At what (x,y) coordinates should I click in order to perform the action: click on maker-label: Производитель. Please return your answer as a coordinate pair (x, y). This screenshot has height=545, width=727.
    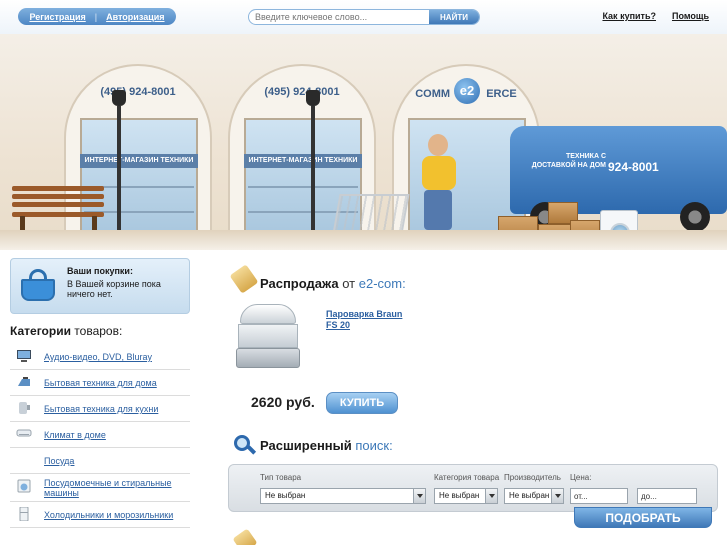
    Looking at the image, I should click on (532, 477).